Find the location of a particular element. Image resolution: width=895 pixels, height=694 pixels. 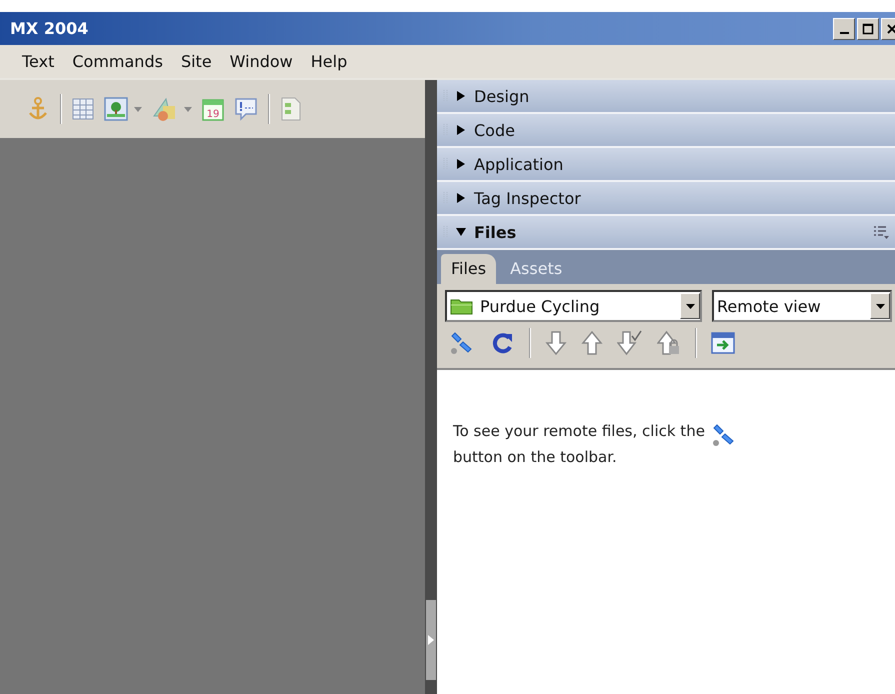

shapes-icon is located at coordinates (165, 109).